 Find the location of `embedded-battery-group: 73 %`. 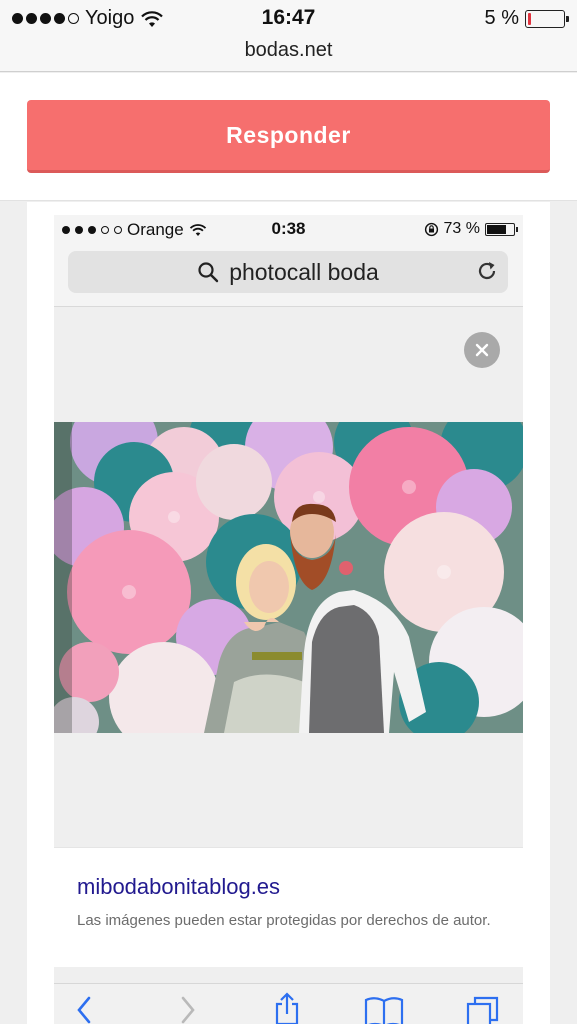

embedded-battery-group: 73 % is located at coordinates (471, 229).